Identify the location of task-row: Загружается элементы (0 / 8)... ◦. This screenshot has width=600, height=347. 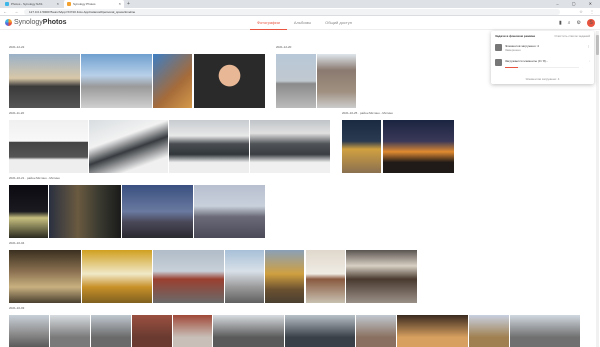
(542, 64).